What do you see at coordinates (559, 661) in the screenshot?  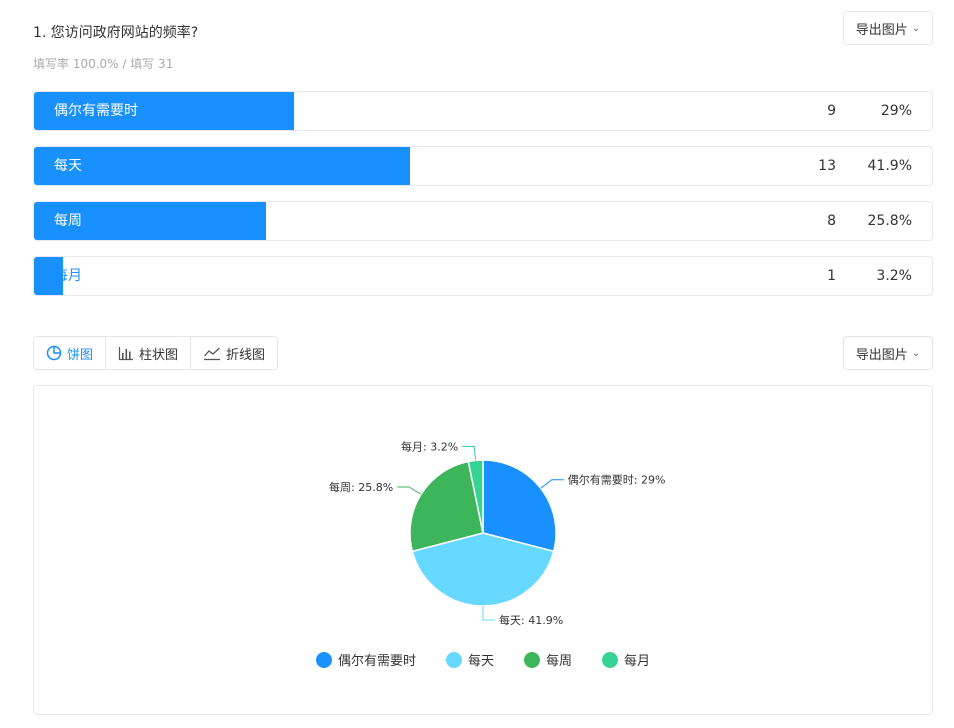 I see `legend-label: 每周` at bounding box center [559, 661].